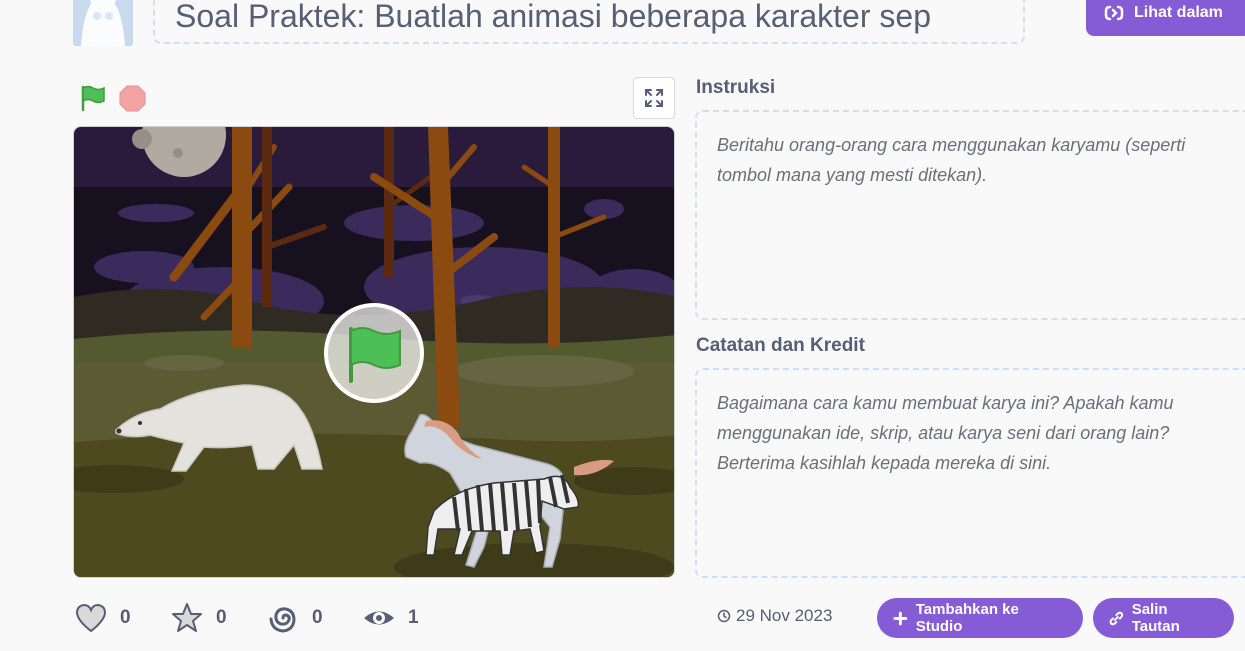 This screenshot has height=651, width=1245. Describe the element at coordinates (187, 617) in the screenshot. I see `star-icon` at that location.